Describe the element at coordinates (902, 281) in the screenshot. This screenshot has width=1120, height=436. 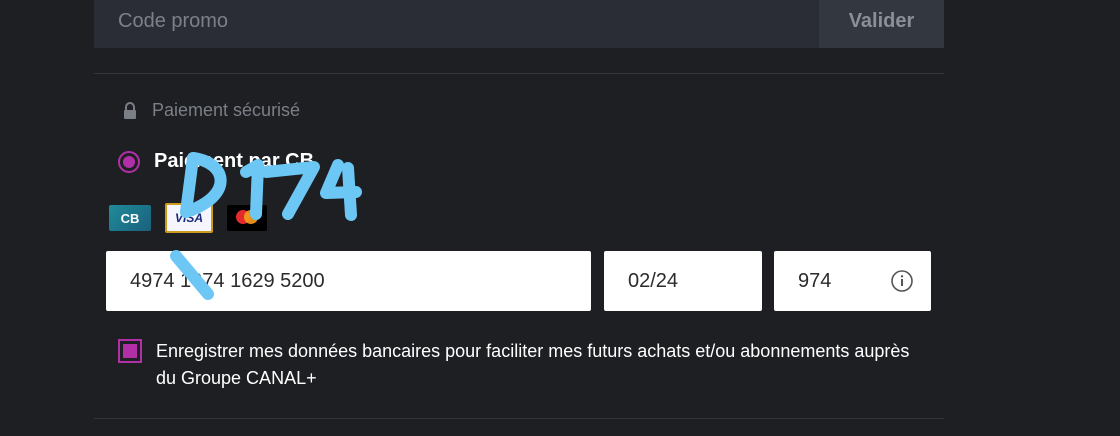
I see `info-icon` at that location.